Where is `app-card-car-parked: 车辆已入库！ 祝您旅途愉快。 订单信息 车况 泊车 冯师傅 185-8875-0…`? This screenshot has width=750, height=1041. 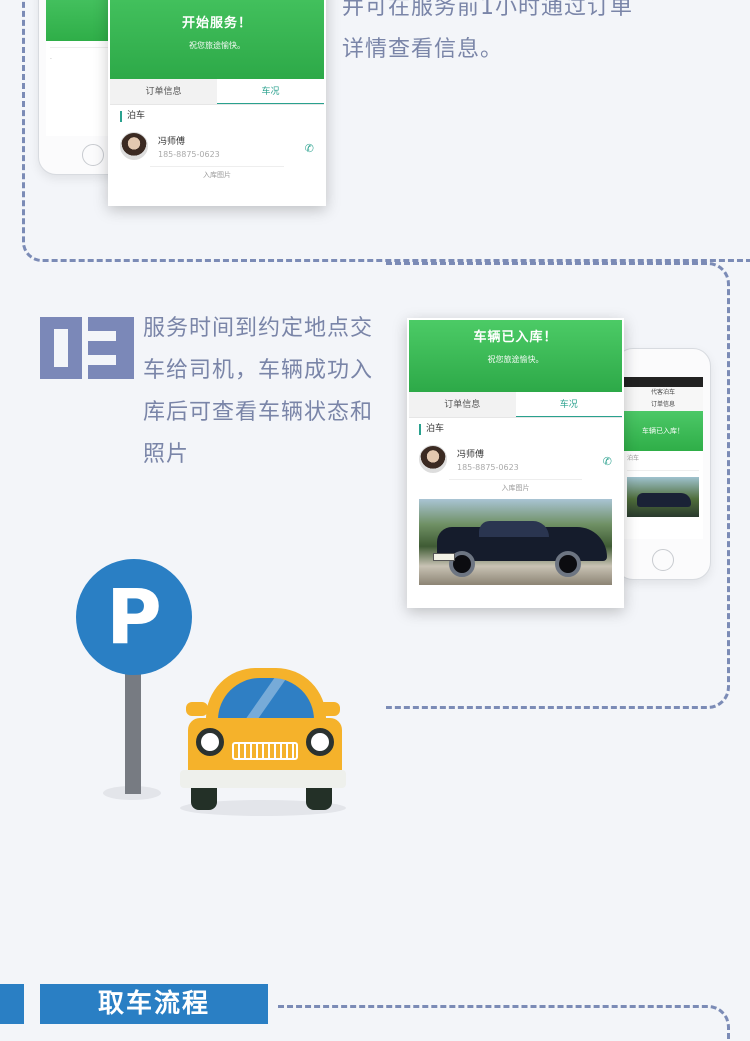
app-card-car-parked: 车辆已入库！ 祝您旅途愉快。 订单信息 车况 泊车 冯师傅 185-8875-0… is located at coordinates (515, 463).